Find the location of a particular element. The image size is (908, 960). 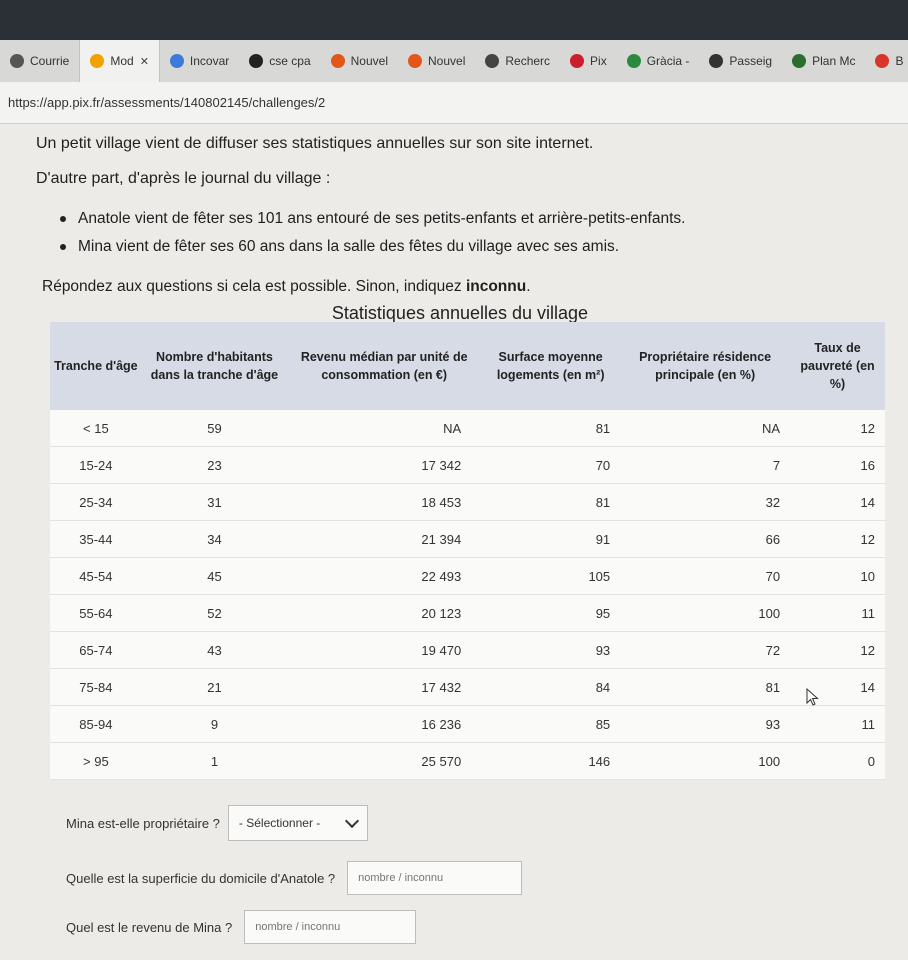

owner-cell: 72 is located at coordinates (705, 650).